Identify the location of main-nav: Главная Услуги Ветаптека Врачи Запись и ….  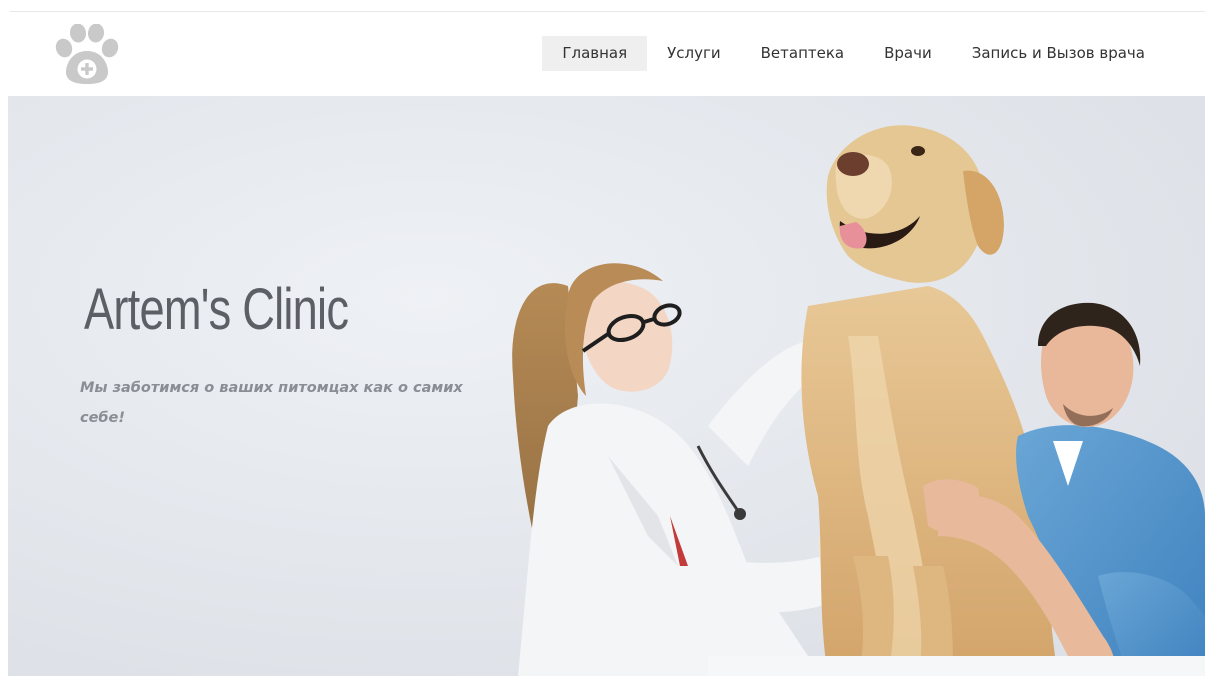
(853, 53).